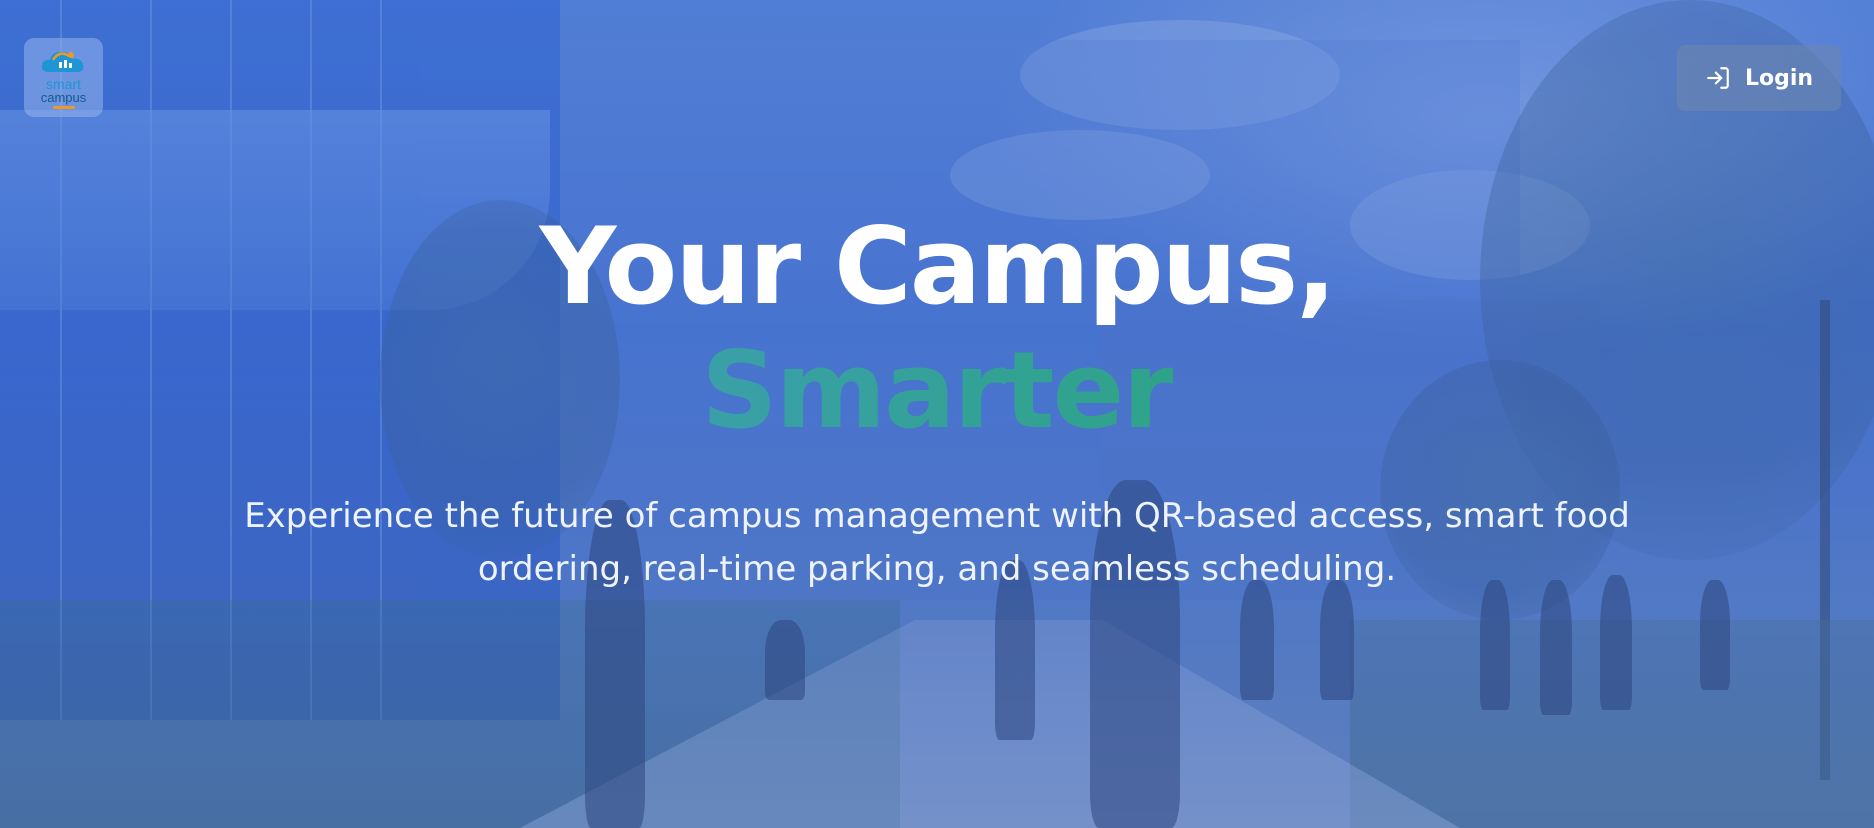  What do you see at coordinates (1718, 78) in the screenshot?
I see `login-icon` at bounding box center [1718, 78].